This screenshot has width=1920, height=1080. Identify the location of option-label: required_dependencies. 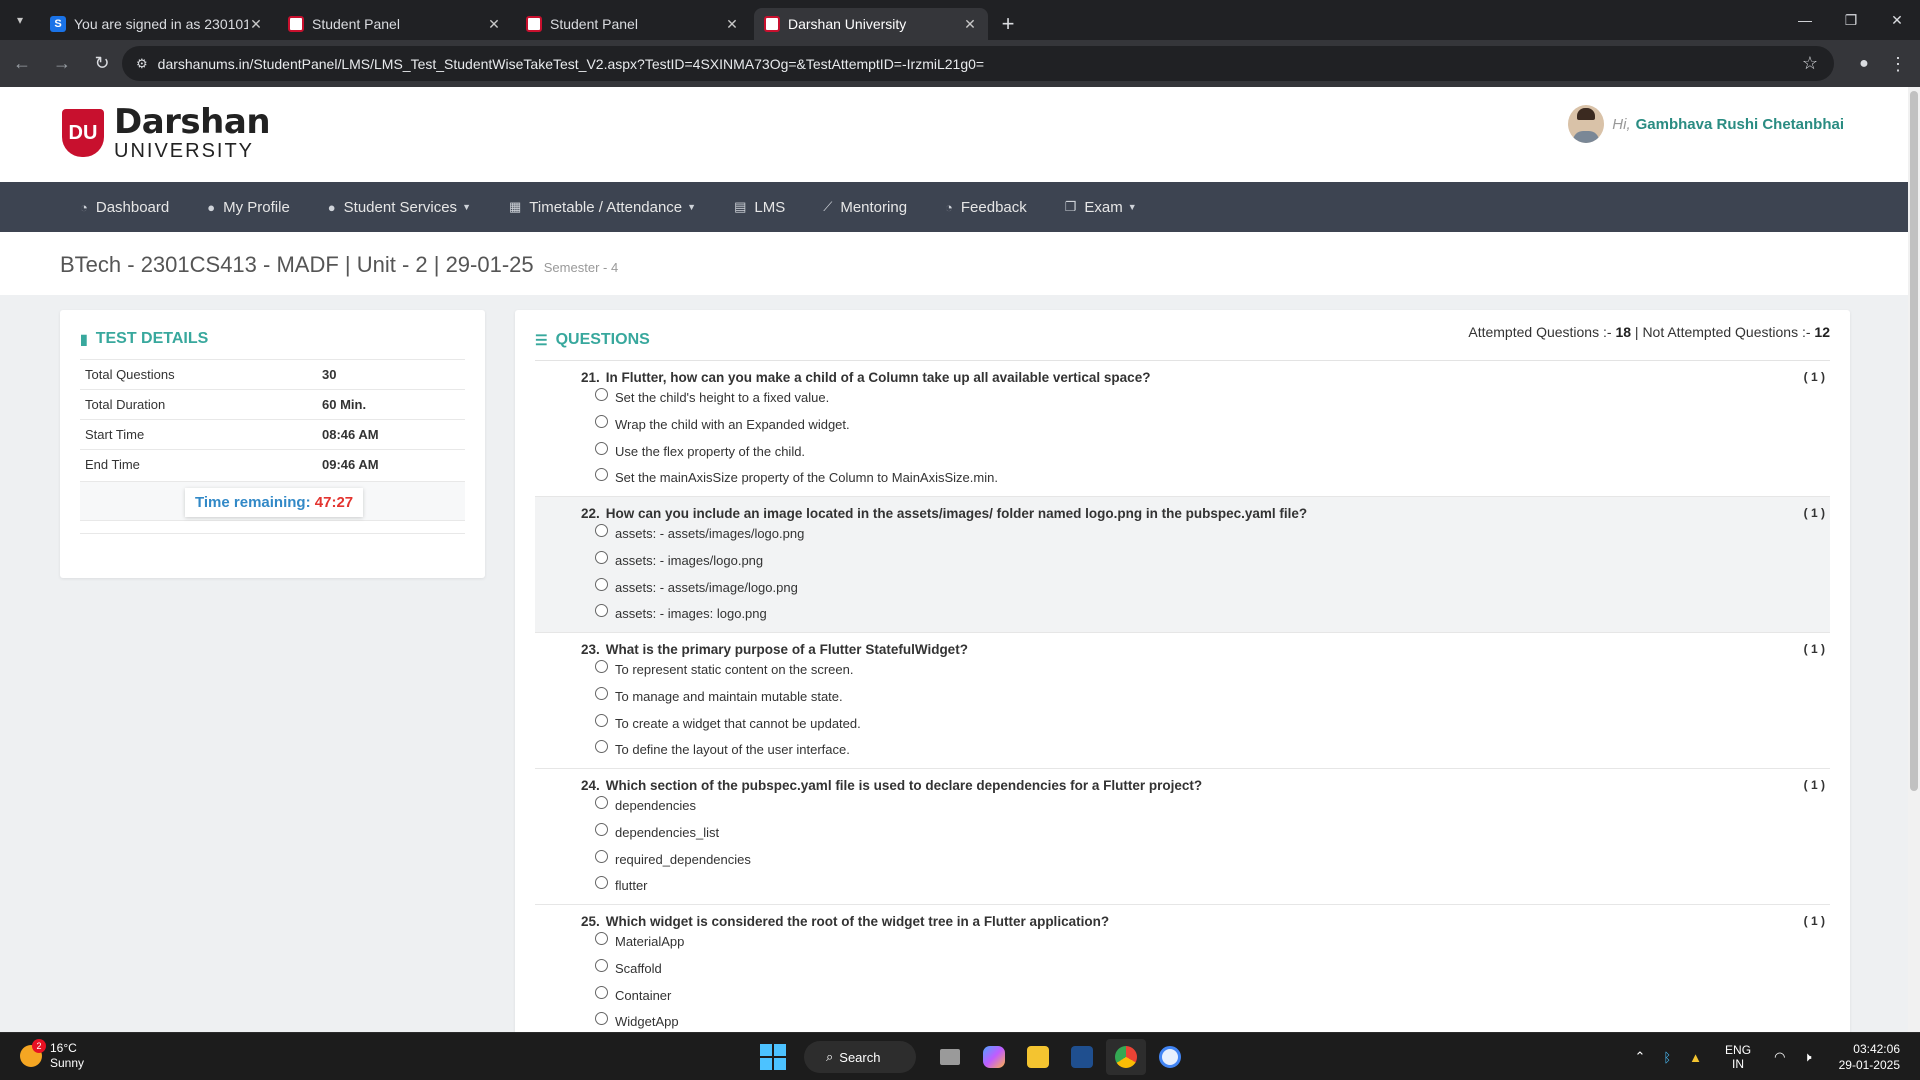
(683, 859).